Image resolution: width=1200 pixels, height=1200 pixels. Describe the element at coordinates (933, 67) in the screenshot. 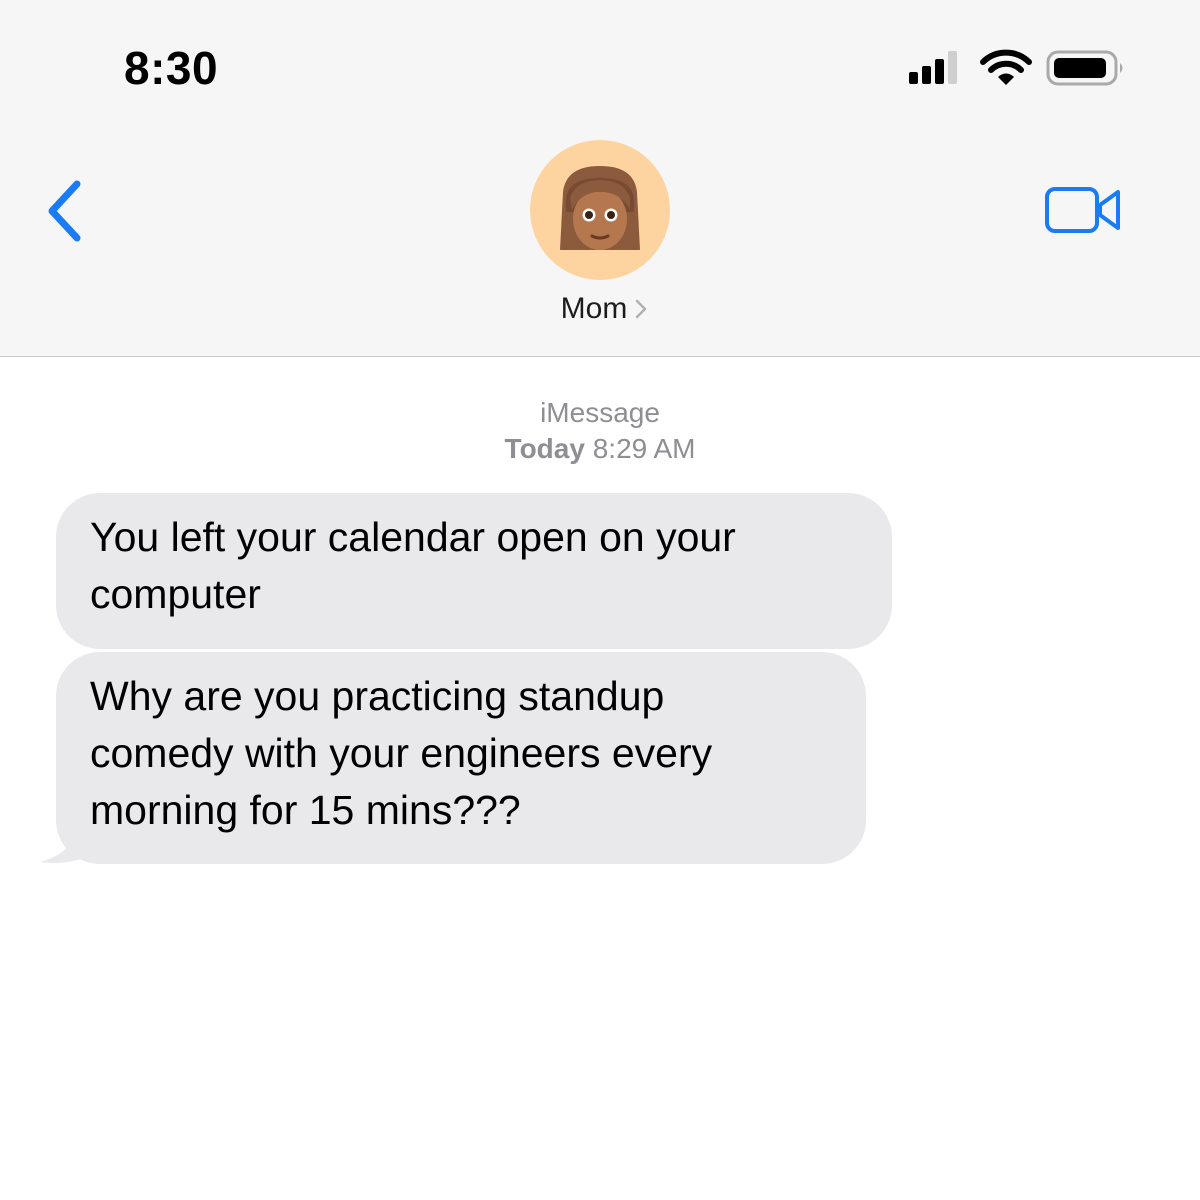

I see `cellular-signal-icon` at that location.